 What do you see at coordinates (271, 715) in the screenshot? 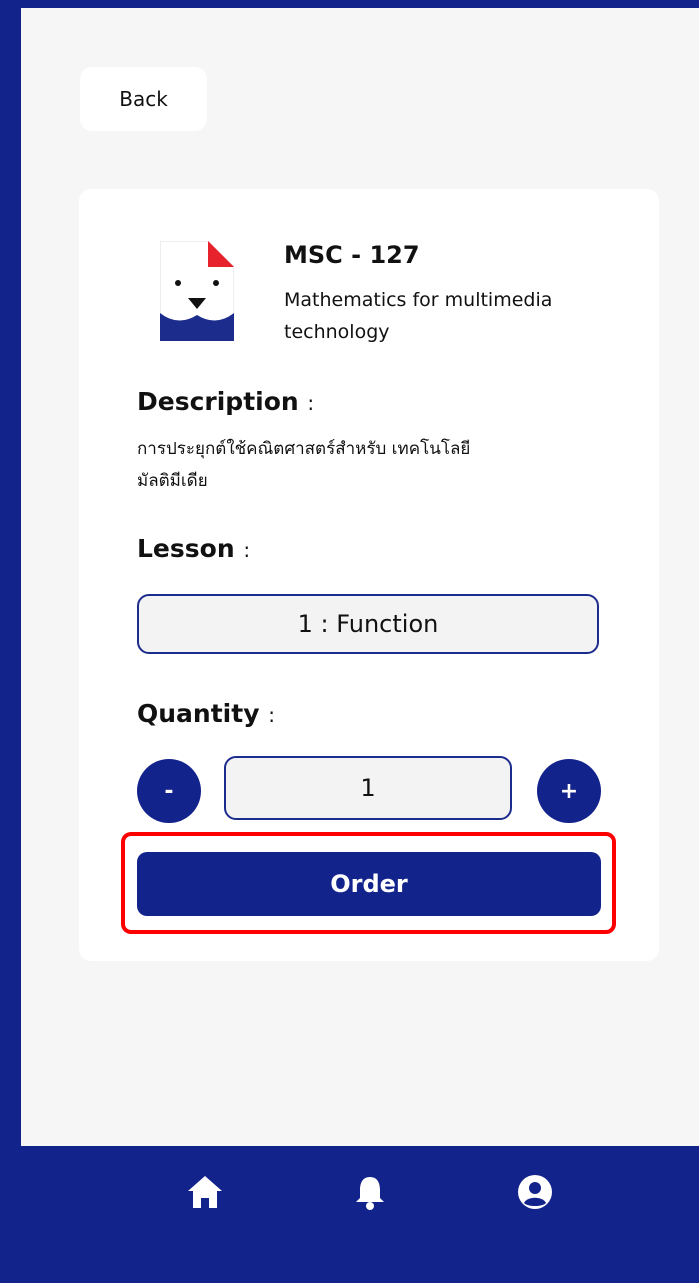
I see `quantity-colon: :` at bounding box center [271, 715].